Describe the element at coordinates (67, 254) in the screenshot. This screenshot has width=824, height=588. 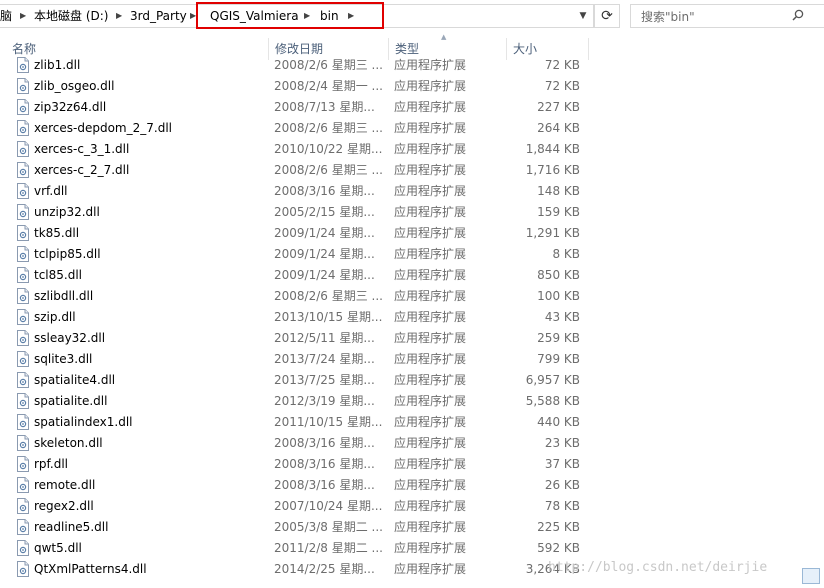
I see `file-name: tclpip85.dll` at that location.